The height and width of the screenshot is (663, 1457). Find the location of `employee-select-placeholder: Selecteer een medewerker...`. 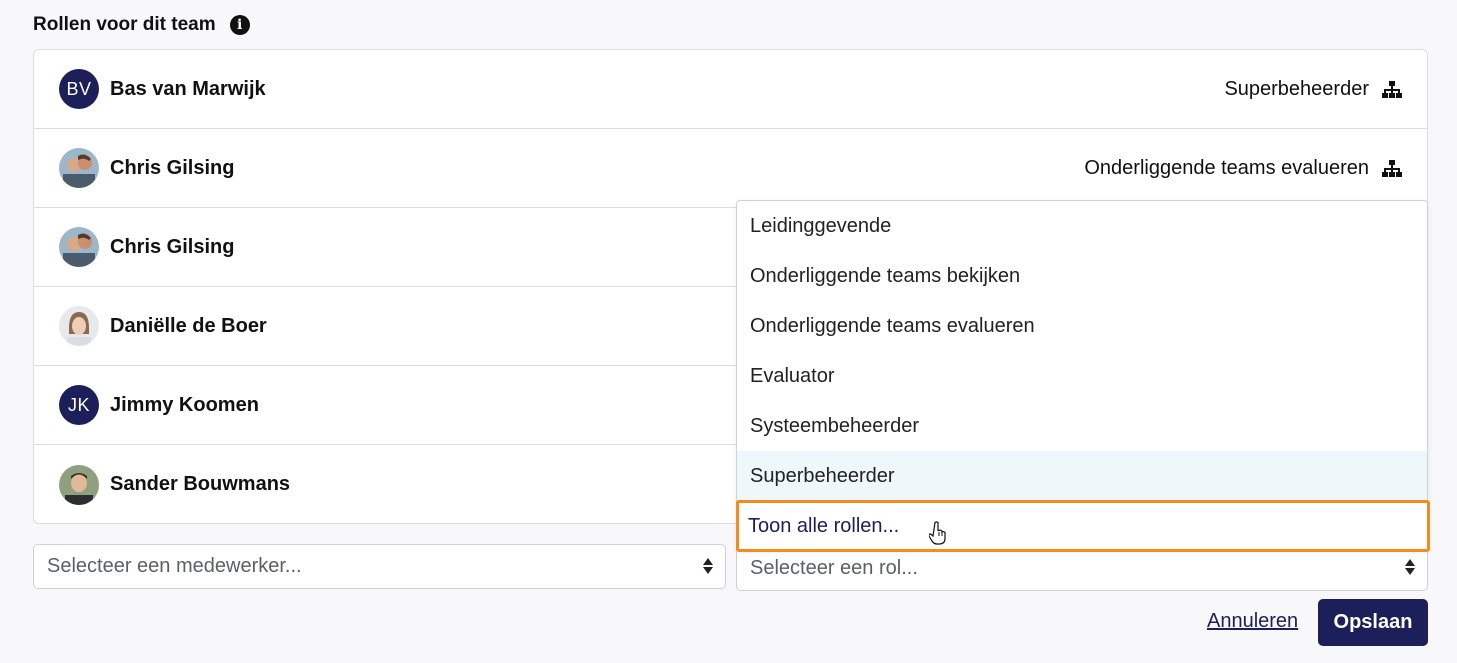

employee-select-placeholder: Selecteer een medewerker... is located at coordinates (174, 566).